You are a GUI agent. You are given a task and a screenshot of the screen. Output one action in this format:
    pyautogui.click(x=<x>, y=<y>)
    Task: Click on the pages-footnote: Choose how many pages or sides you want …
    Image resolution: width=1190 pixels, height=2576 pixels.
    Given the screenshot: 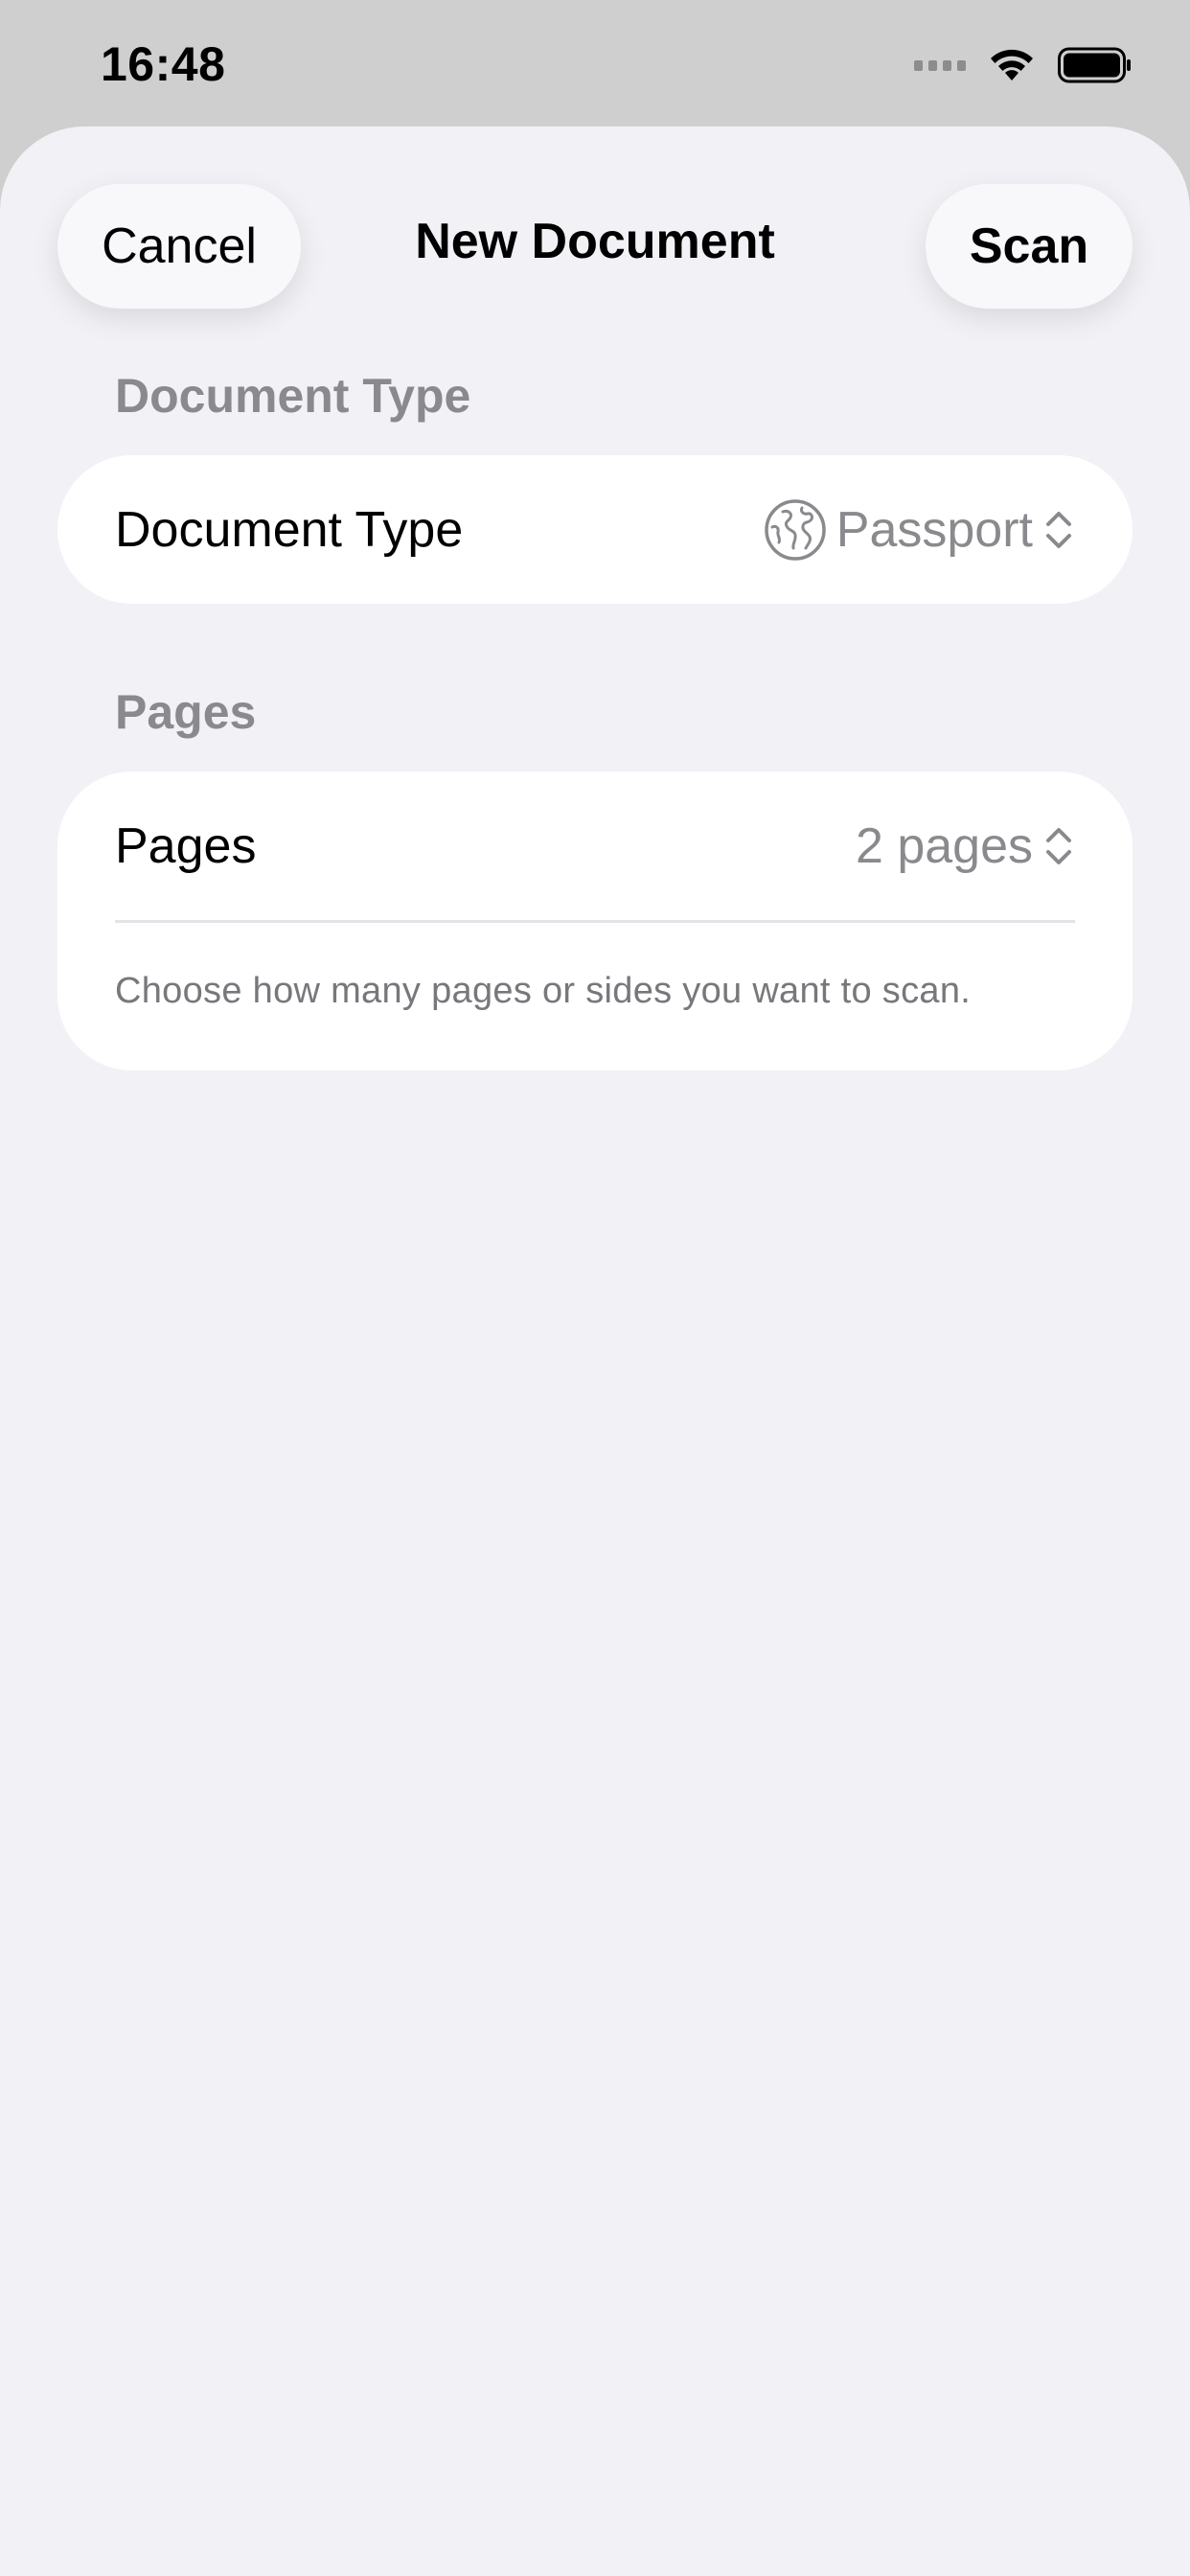 What is the action you would take?
    pyautogui.click(x=543, y=991)
    